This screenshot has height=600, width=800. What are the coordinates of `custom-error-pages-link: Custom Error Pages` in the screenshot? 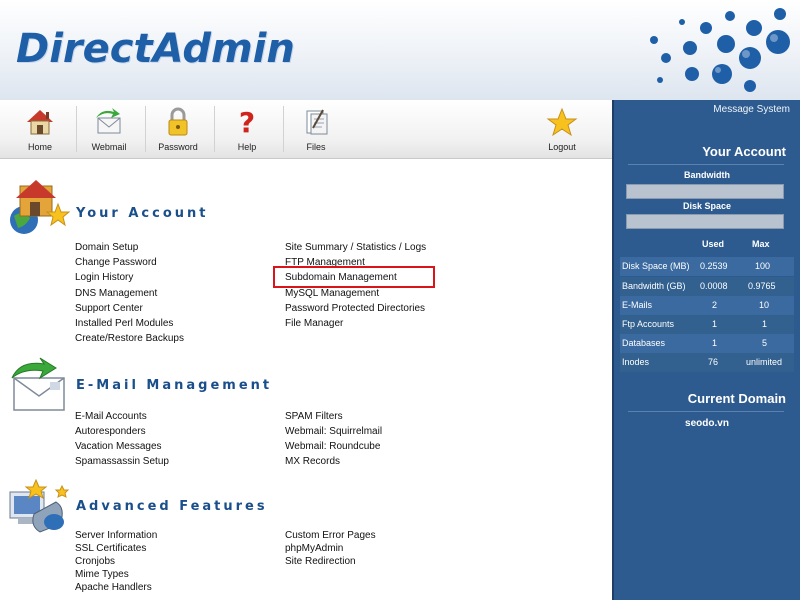 It's located at (330, 535).